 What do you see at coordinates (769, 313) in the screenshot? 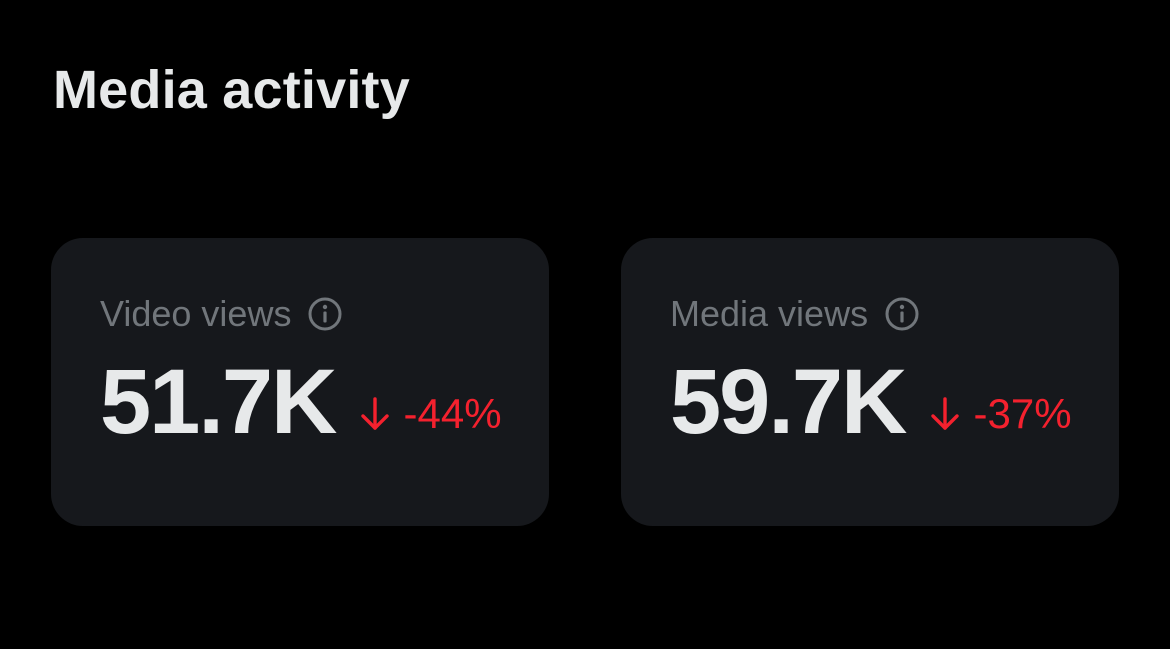
I see `card-label: Media views` at bounding box center [769, 313].